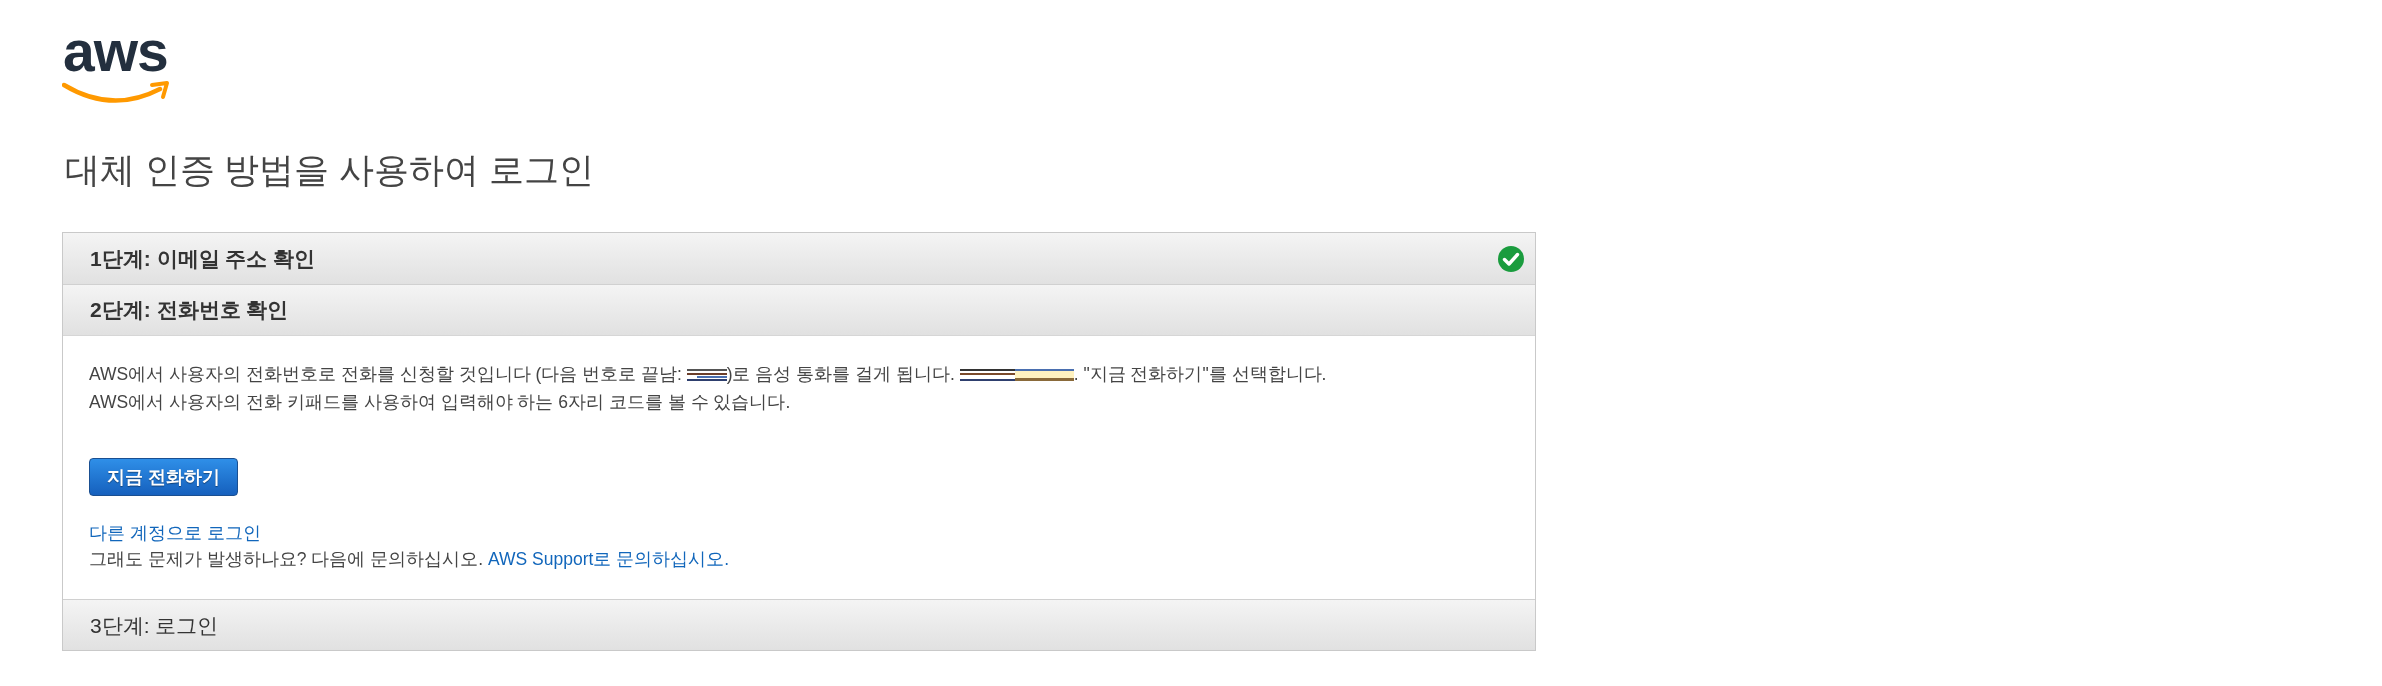  I want to click on call-now-button: 지금 전화하기, so click(163, 477).